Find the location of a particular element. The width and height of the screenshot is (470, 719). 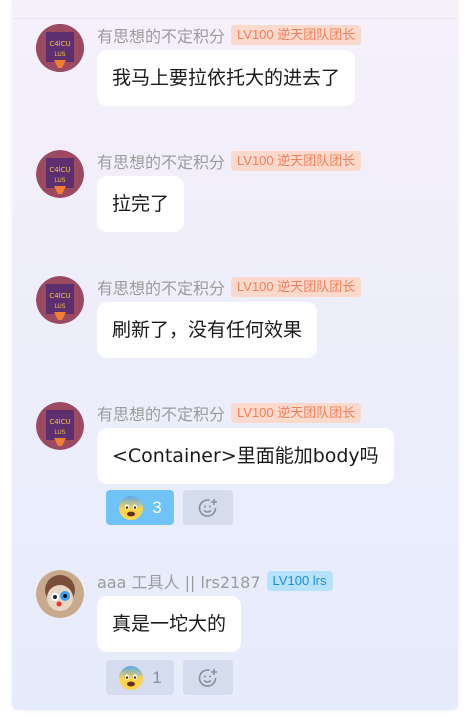

divider is located at coordinates (235, 18).